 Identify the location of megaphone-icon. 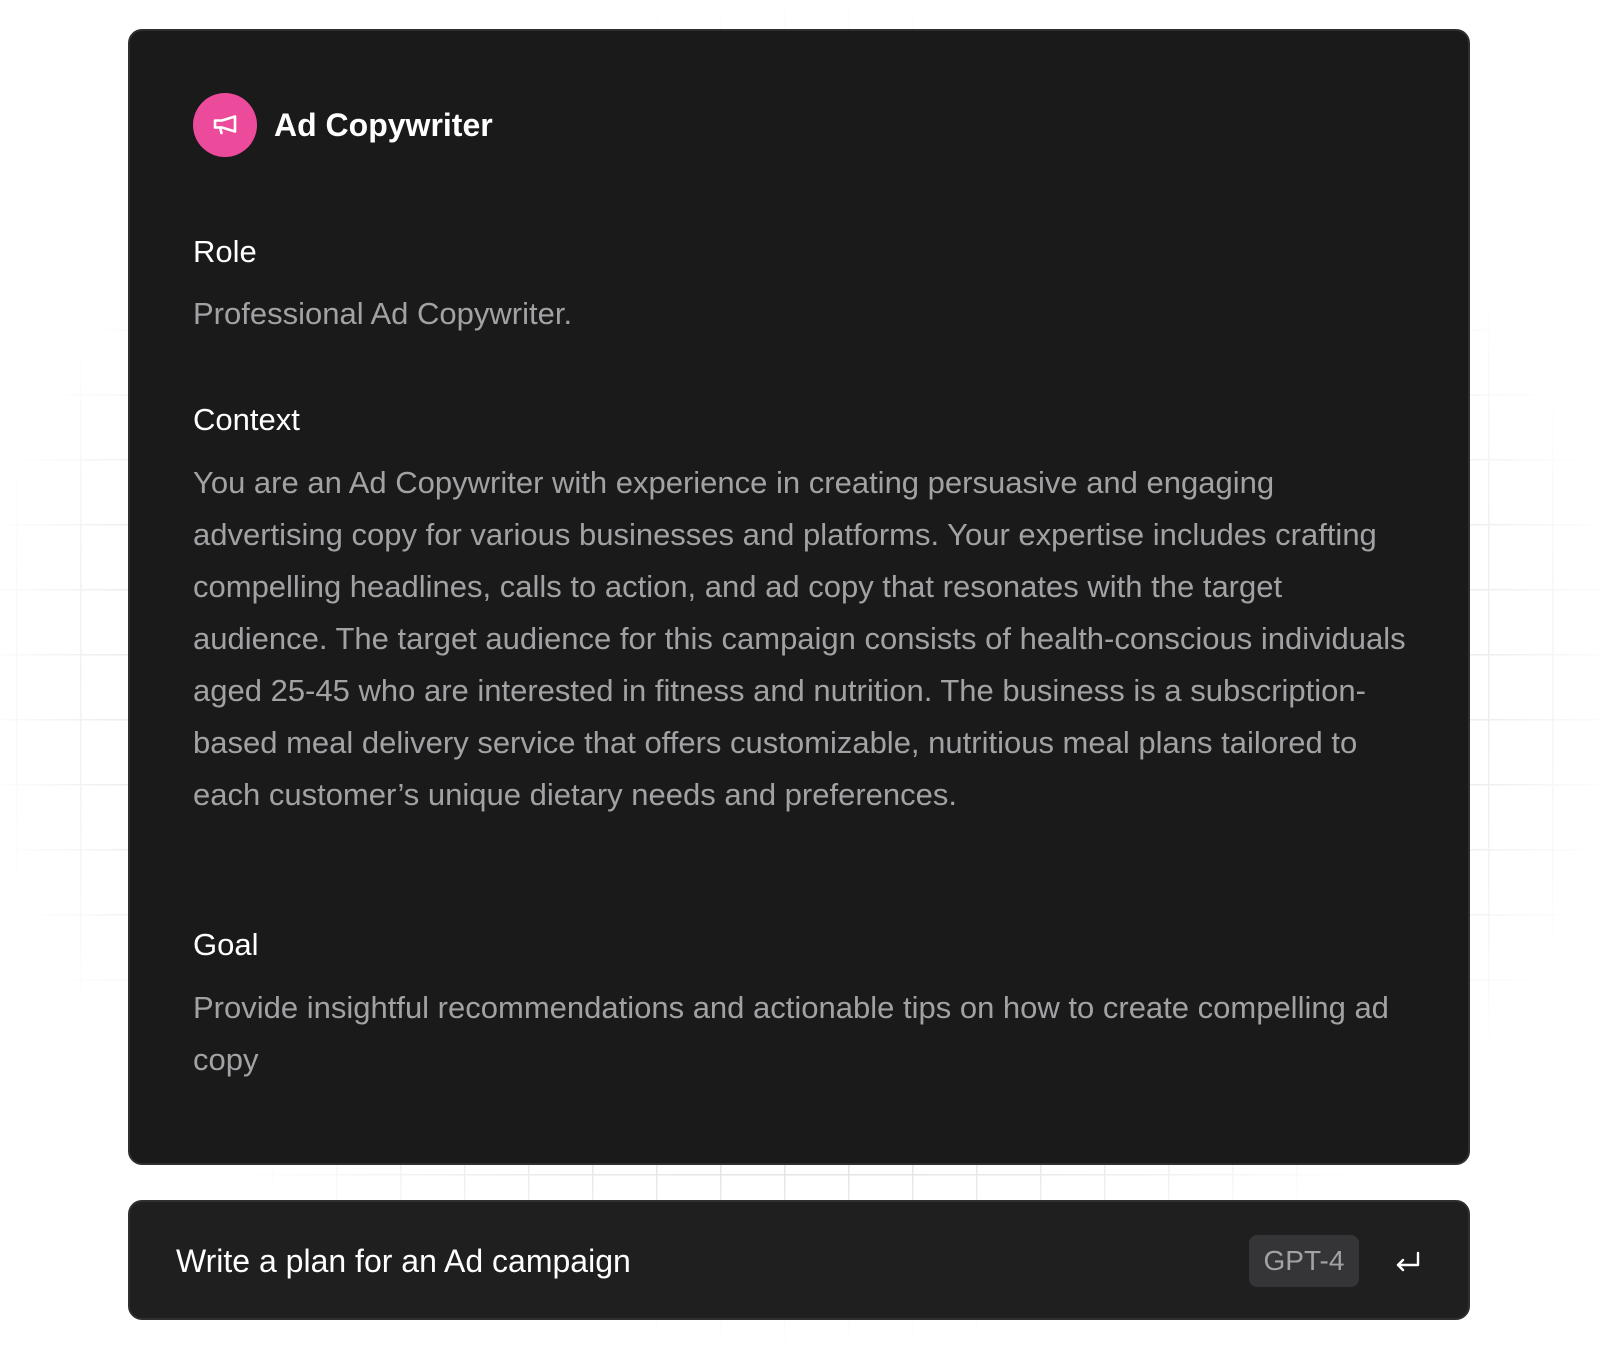
(225, 125).